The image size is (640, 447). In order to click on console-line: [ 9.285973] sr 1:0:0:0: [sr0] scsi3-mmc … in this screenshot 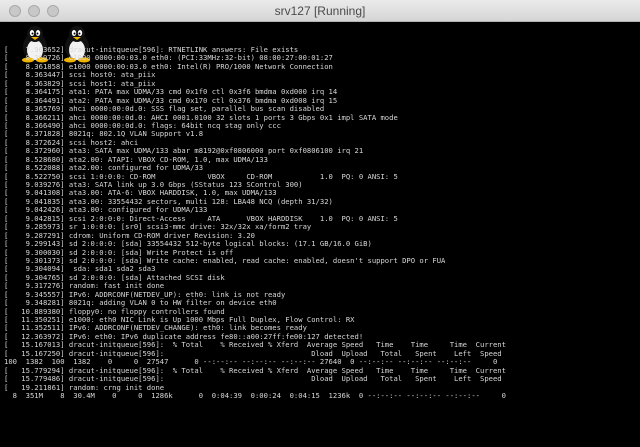, I will do `click(158, 227)`.